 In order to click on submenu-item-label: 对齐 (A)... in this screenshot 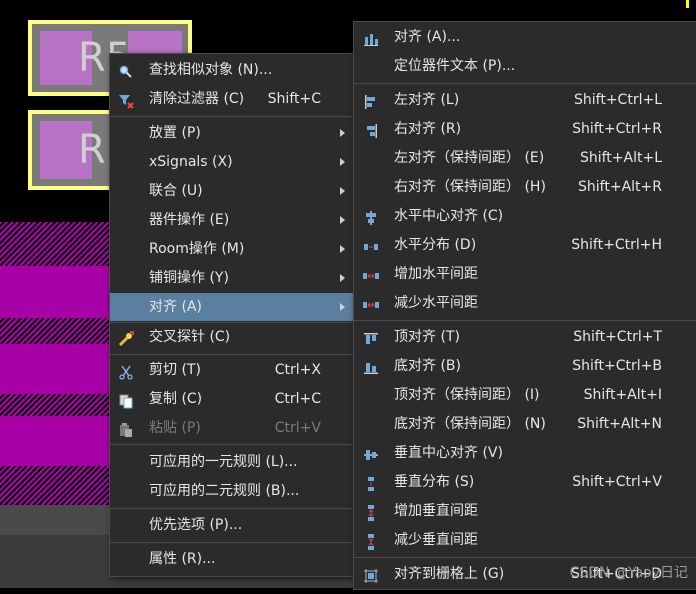, I will do `click(427, 37)`.